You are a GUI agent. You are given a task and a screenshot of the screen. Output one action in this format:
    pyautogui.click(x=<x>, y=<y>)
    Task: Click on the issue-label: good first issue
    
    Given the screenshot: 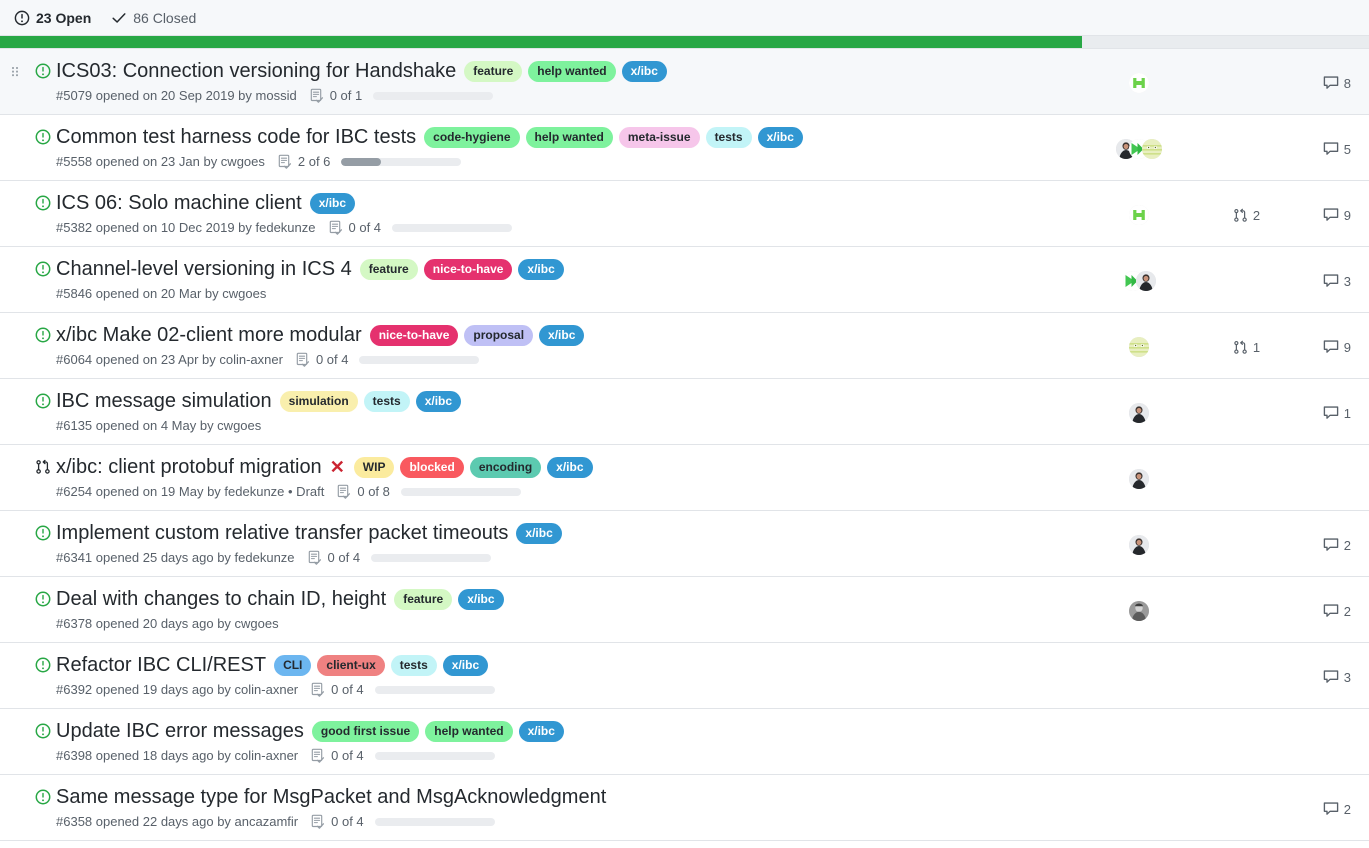 What is the action you would take?
    pyautogui.click(x=365, y=731)
    